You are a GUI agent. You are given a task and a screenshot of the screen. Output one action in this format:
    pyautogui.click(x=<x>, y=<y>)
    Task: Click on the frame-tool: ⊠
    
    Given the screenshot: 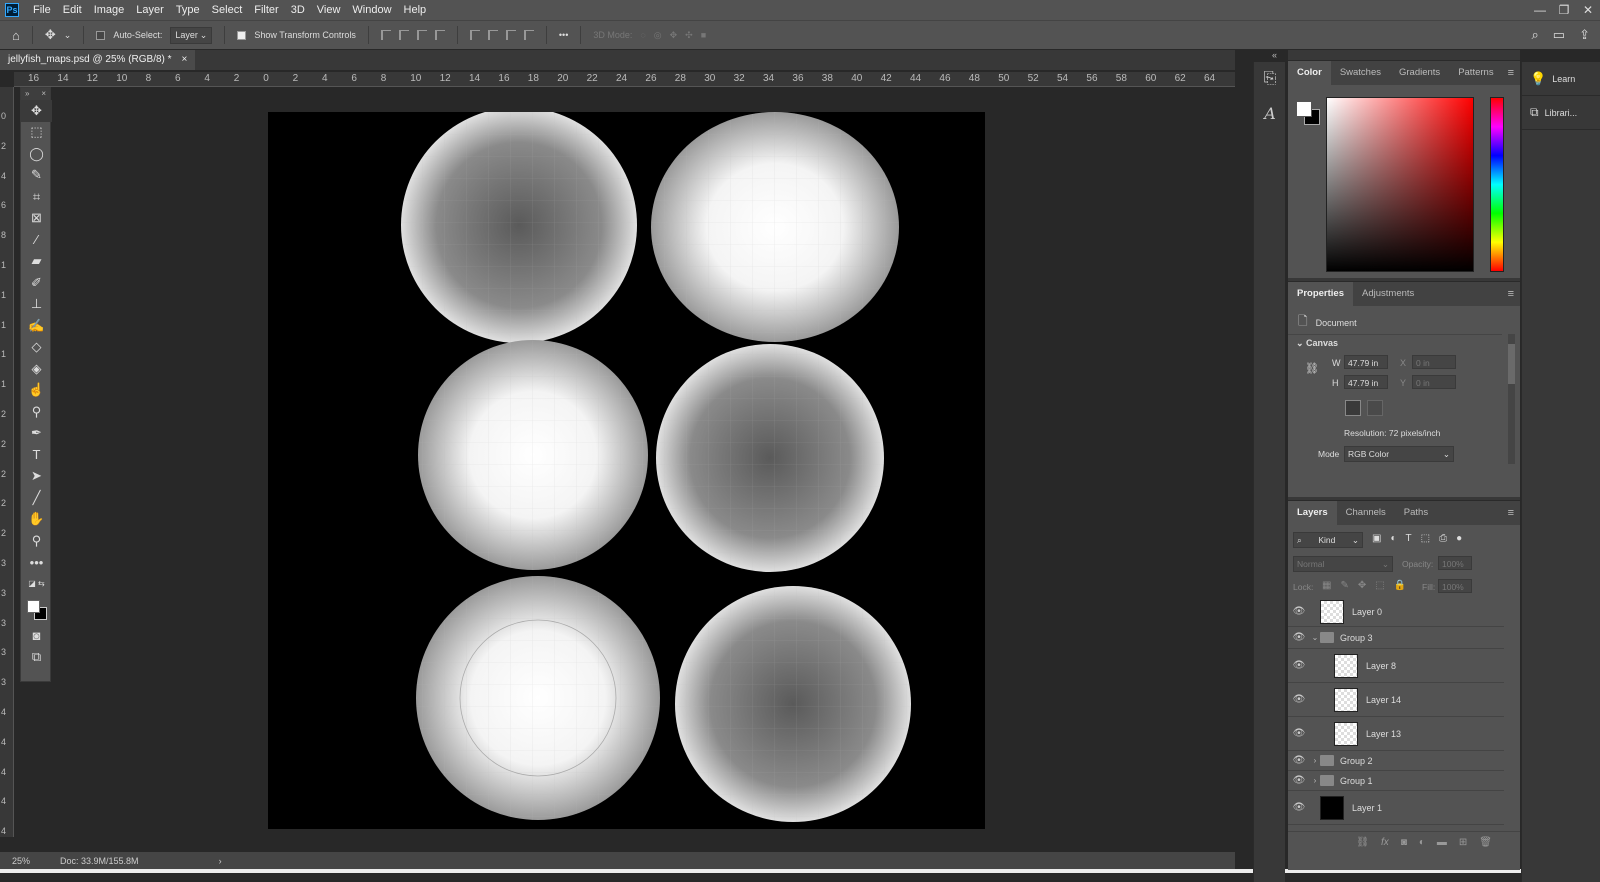 What is the action you would take?
    pyautogui.click(x=36, y=219)
    